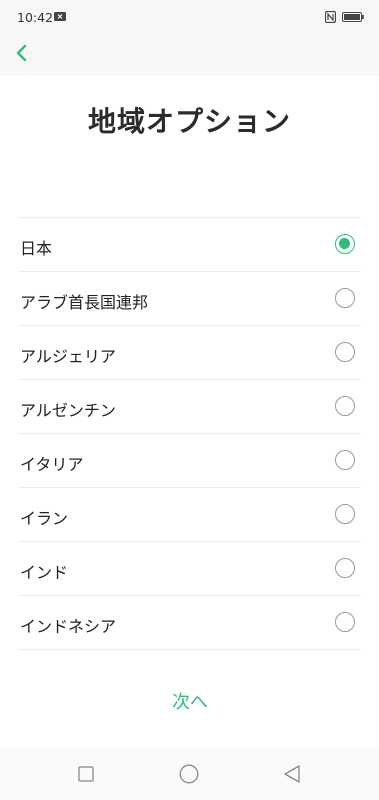  What do you see at coordinates (189, 515) in the screenshot?
I see `region-item: イラン` at bounding box center [189, 515].